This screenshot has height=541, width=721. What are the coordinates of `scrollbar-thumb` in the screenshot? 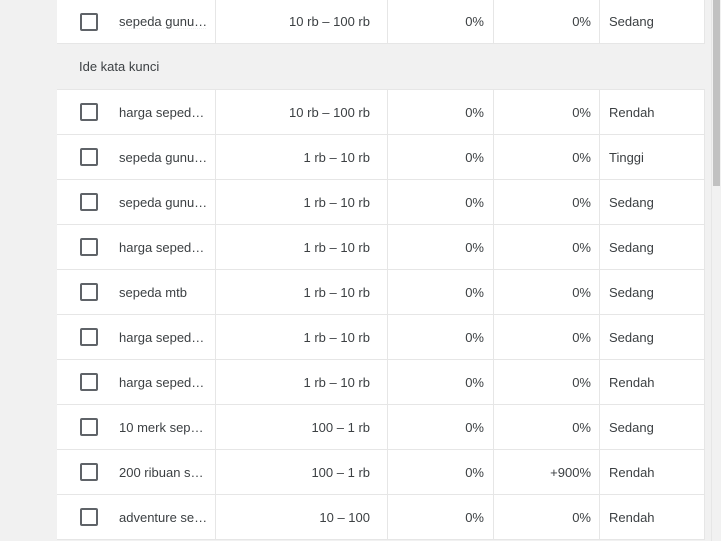 It's located at (716, 93).